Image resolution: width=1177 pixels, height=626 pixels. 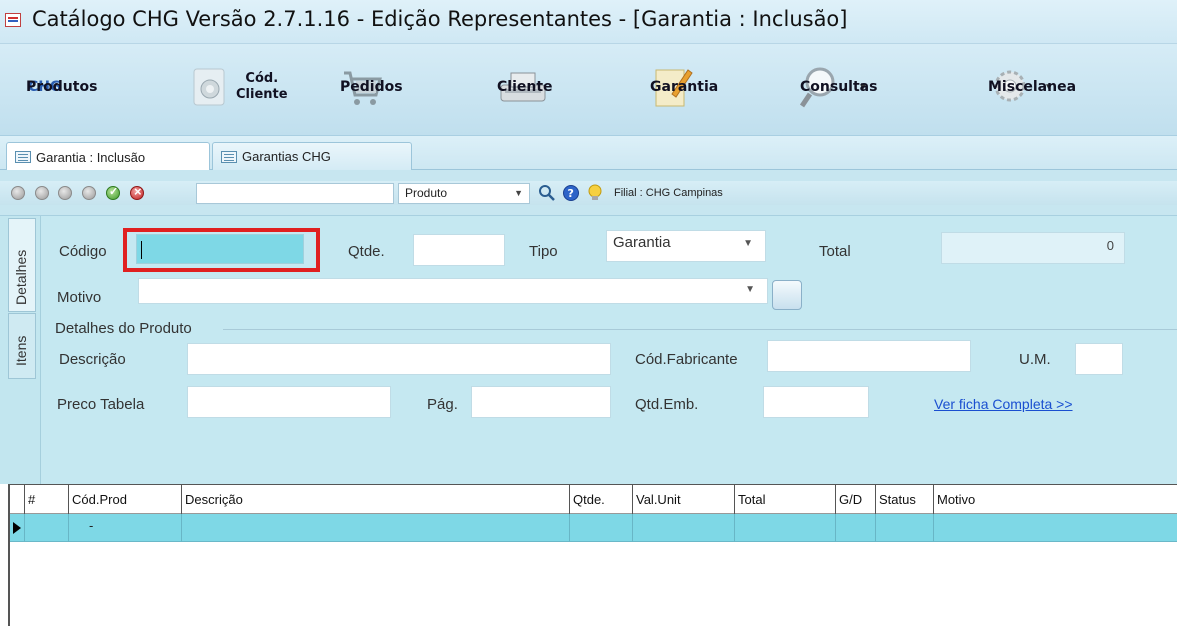 I want to click on pag-input, so click(x=541, y=402).